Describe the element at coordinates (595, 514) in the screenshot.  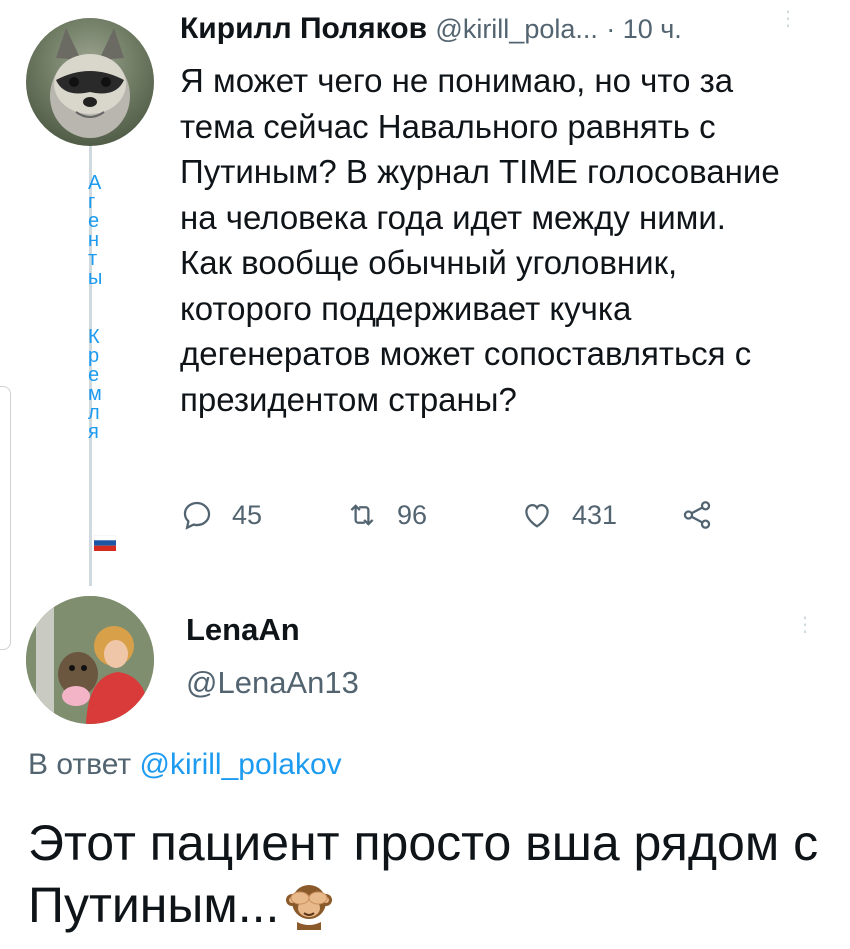
I see `likes-count: 431` at that location.